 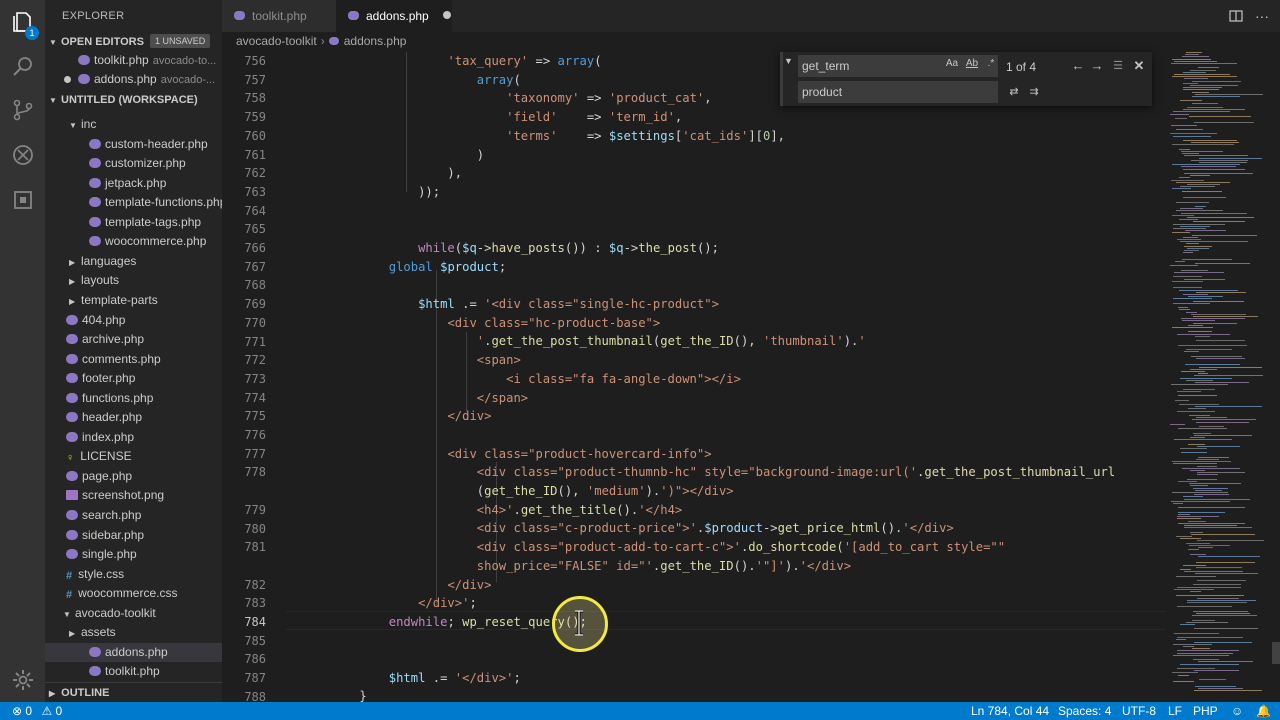 What do you see at coordinates (133, 203) in the screenshot?
I see `tree-item: template-functions.php` at bounding box center [133, 203].